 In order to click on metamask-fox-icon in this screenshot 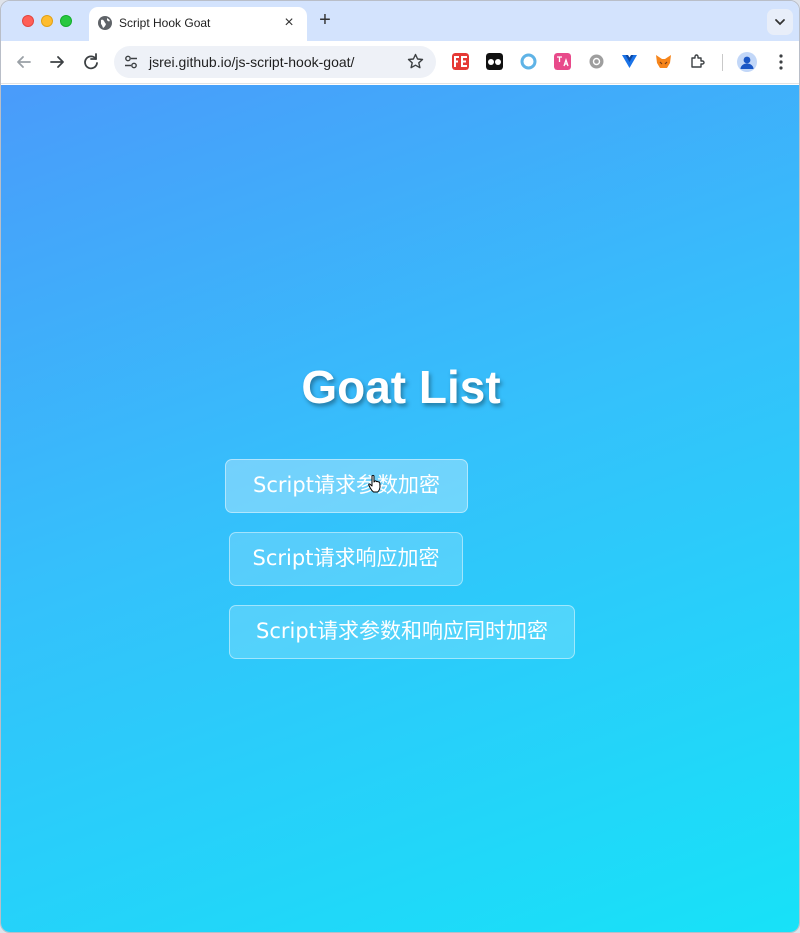, I will do `click(663, 61)`.